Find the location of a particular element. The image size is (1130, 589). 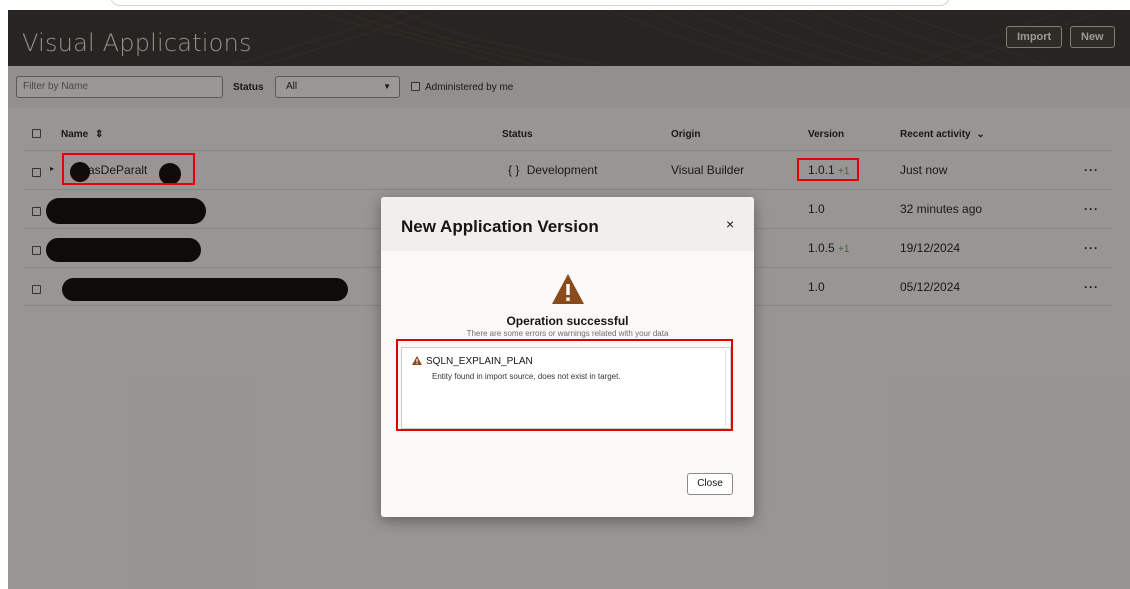

browser-strip is located at coordinates (565, 5).